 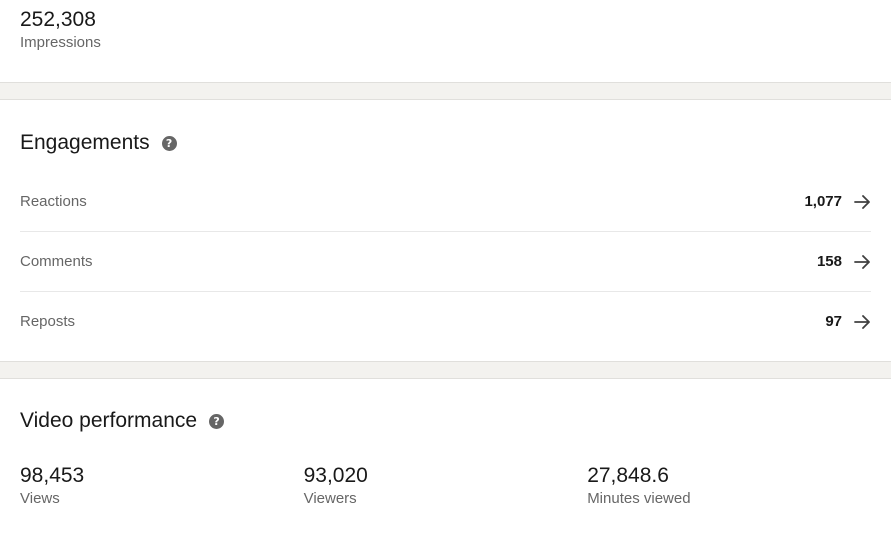 What do you see at coordinates (848, 321) in the screenshot?
I see `engagement-value-group: 97` at bounding box center [848, 321].